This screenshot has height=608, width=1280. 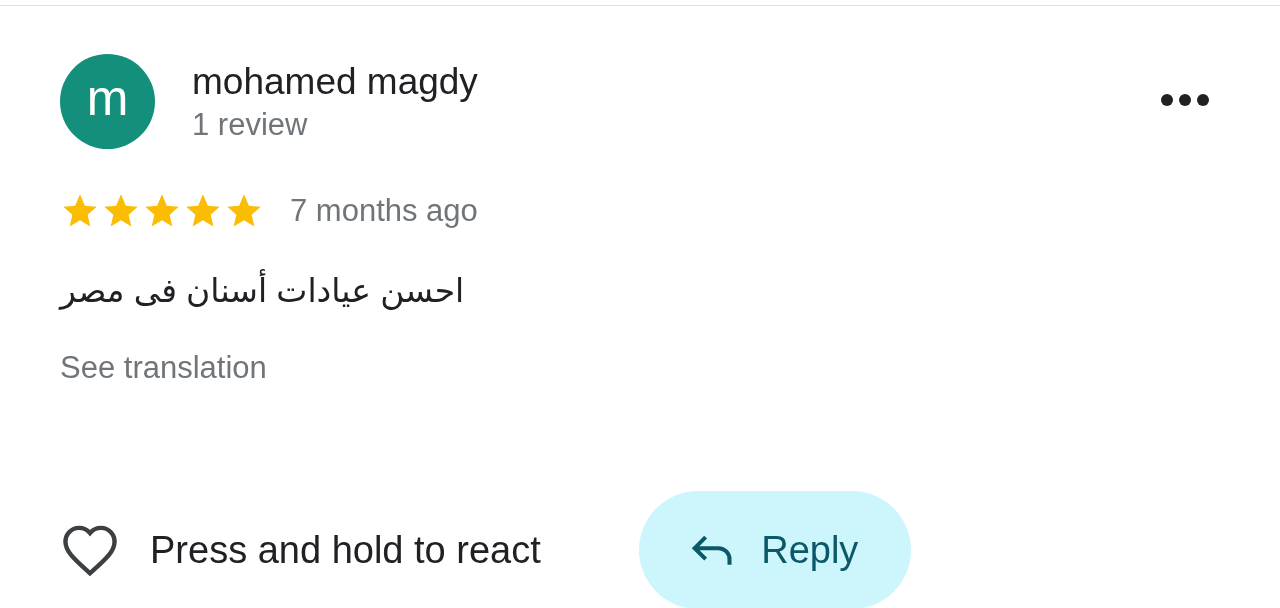 What do you see at coordinates (90, 550) in the screenshot?
I see `heart-icon` at bounding box center [90, 550].